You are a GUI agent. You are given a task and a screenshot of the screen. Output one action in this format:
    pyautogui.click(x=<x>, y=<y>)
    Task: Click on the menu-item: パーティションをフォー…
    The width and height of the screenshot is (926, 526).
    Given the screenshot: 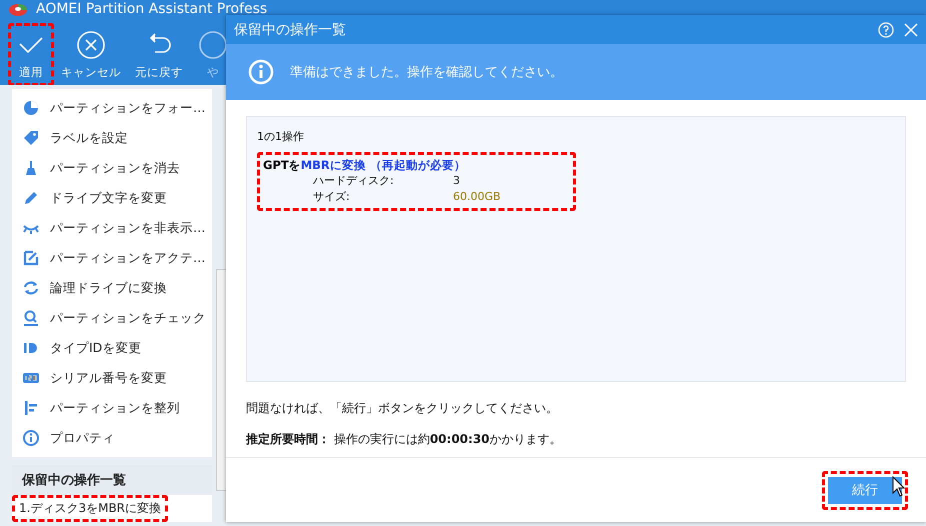 What is the action you would take?
    pyautogui.click(x=128, y=108)
    